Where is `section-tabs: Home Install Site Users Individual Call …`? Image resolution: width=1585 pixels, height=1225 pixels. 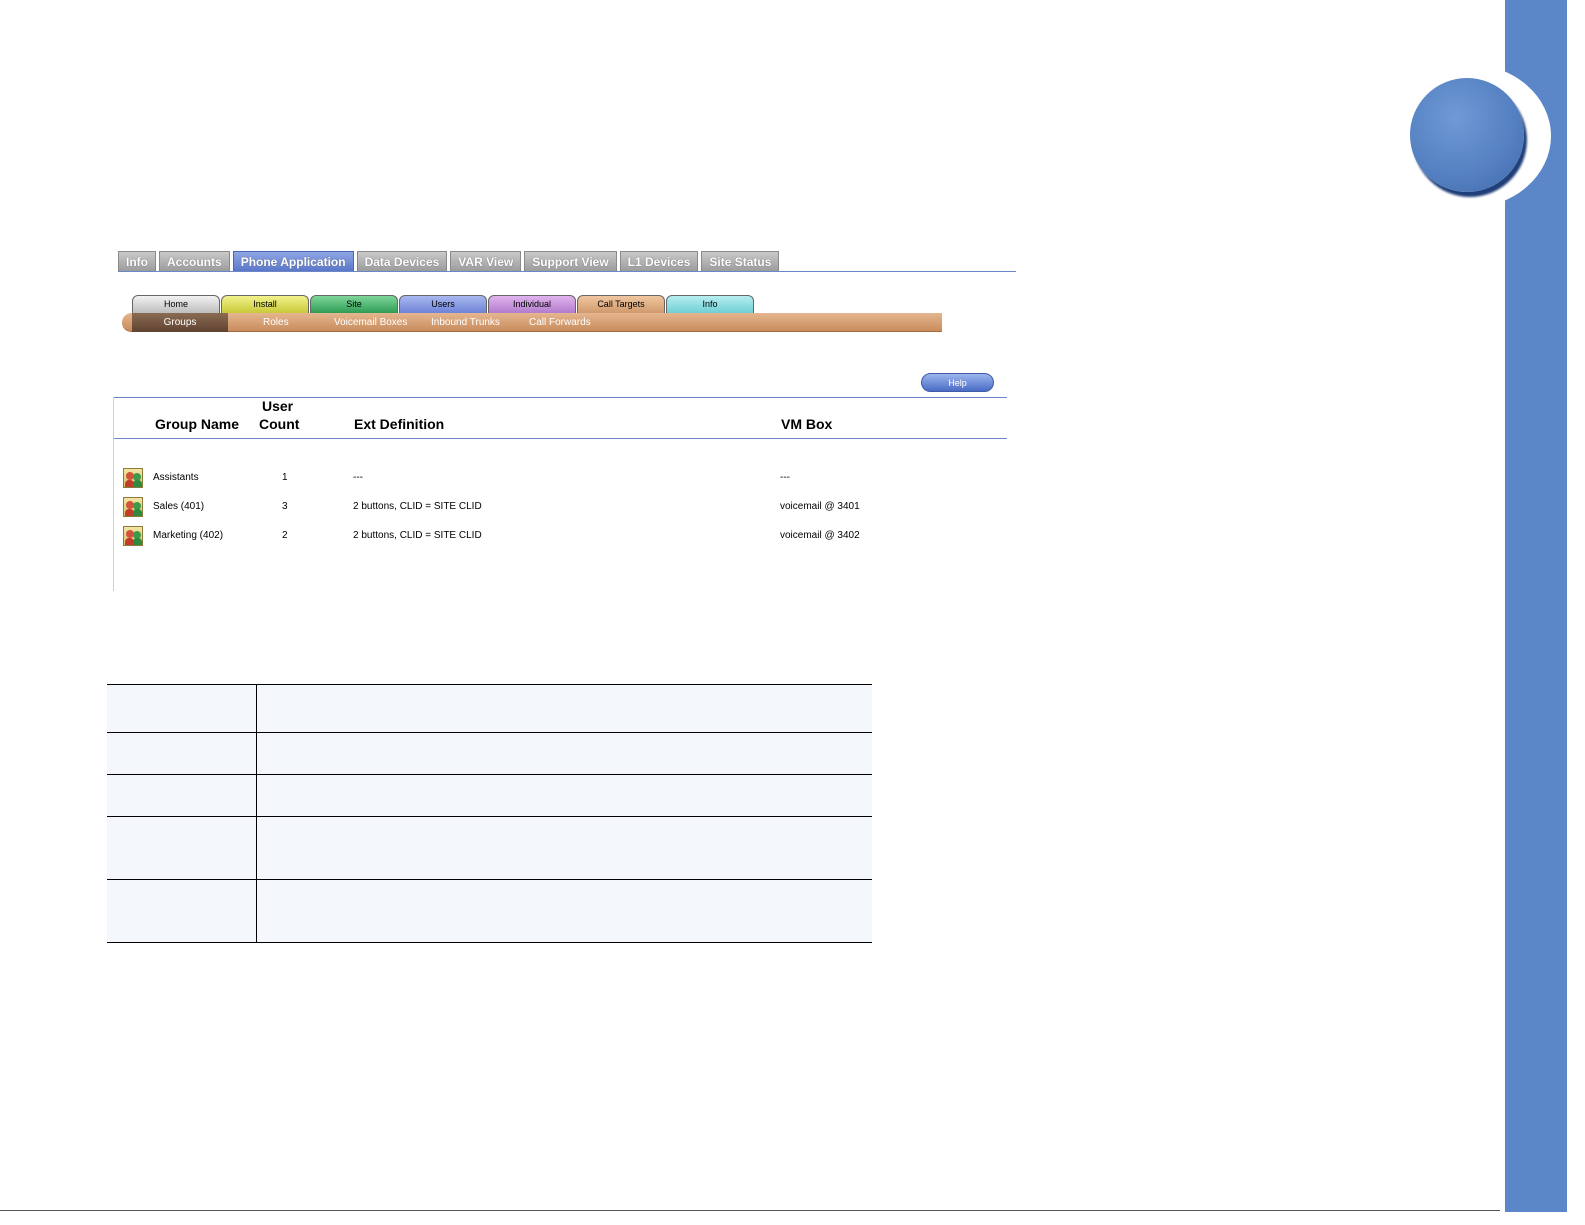 section-tabs: Home Install Site Users Individual Call … is located at coordinates (443, 304).